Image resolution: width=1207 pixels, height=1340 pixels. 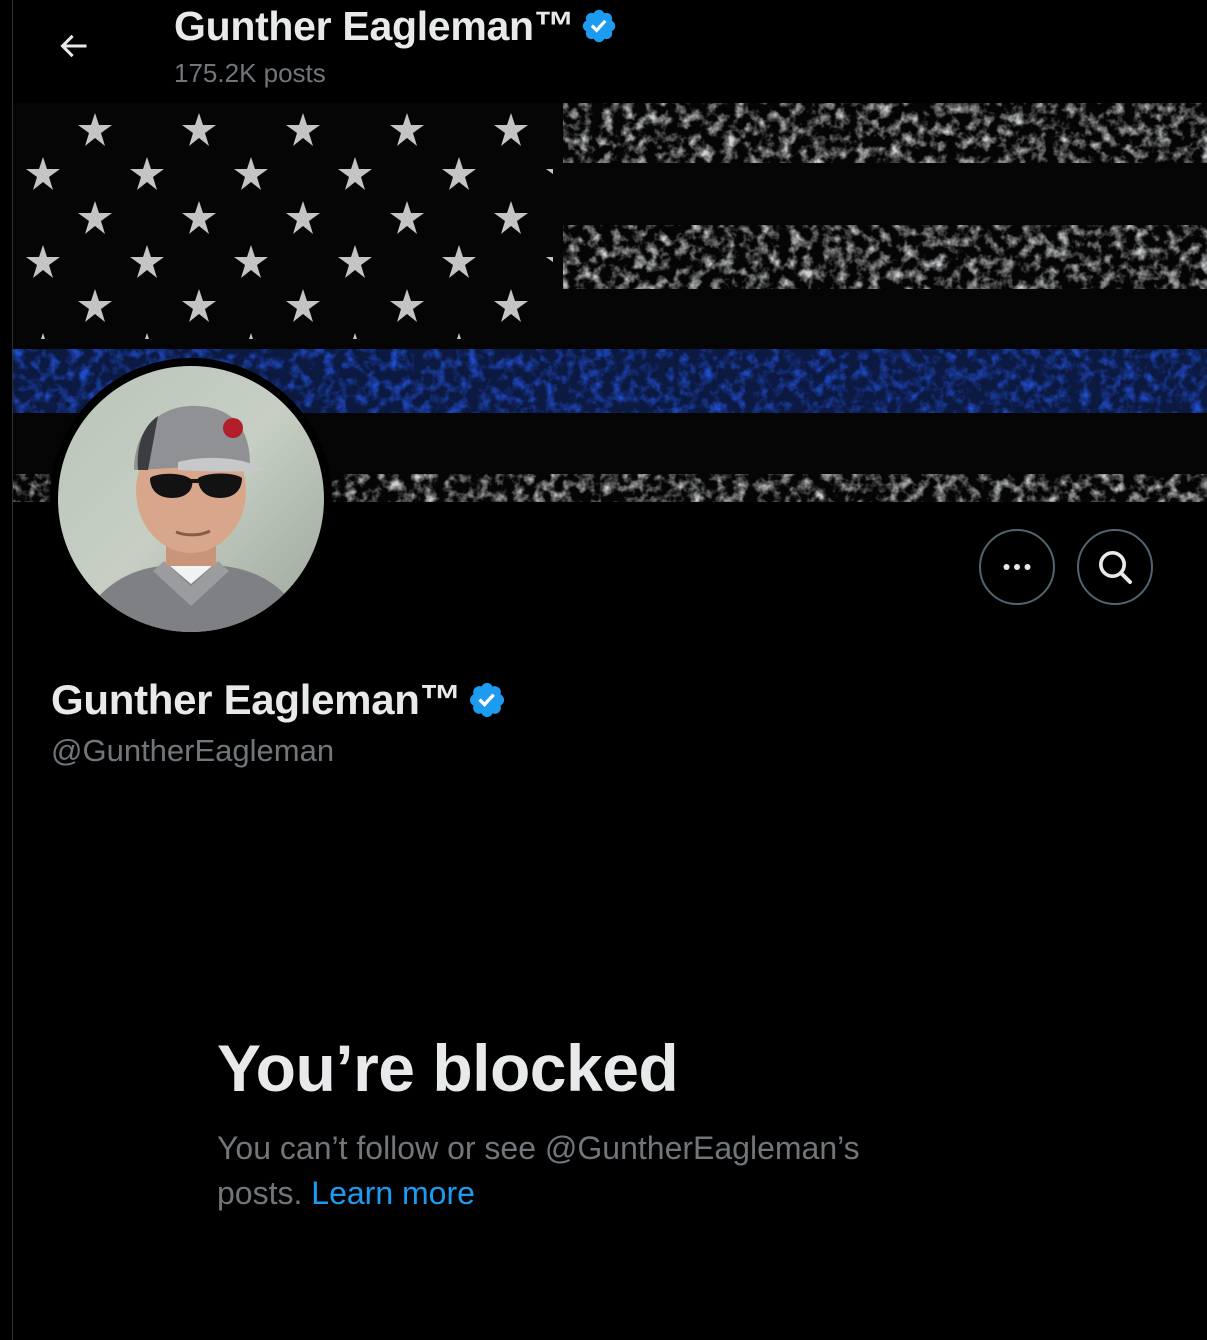 I want to click on profile-handle: @GuntherEagleman, so click(x=193, y=750).